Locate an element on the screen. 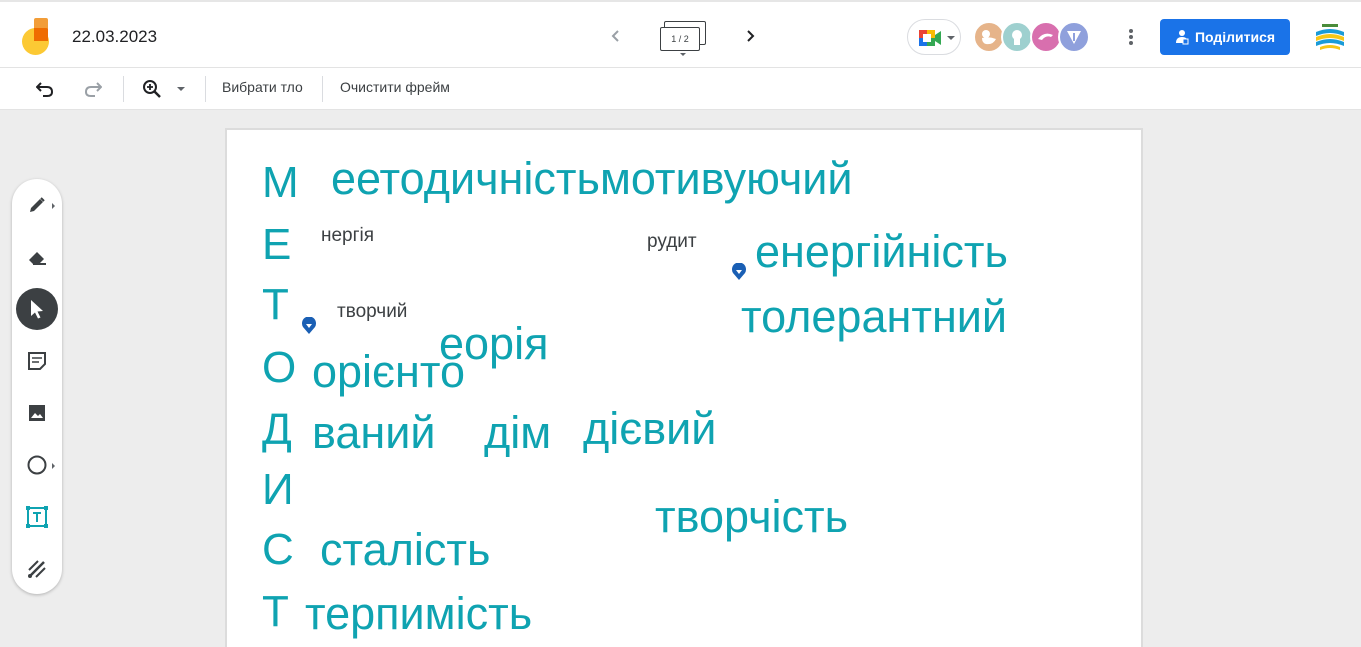 The image size is (1361, 647). avatar-dog is located at coordinates (1017, 37).